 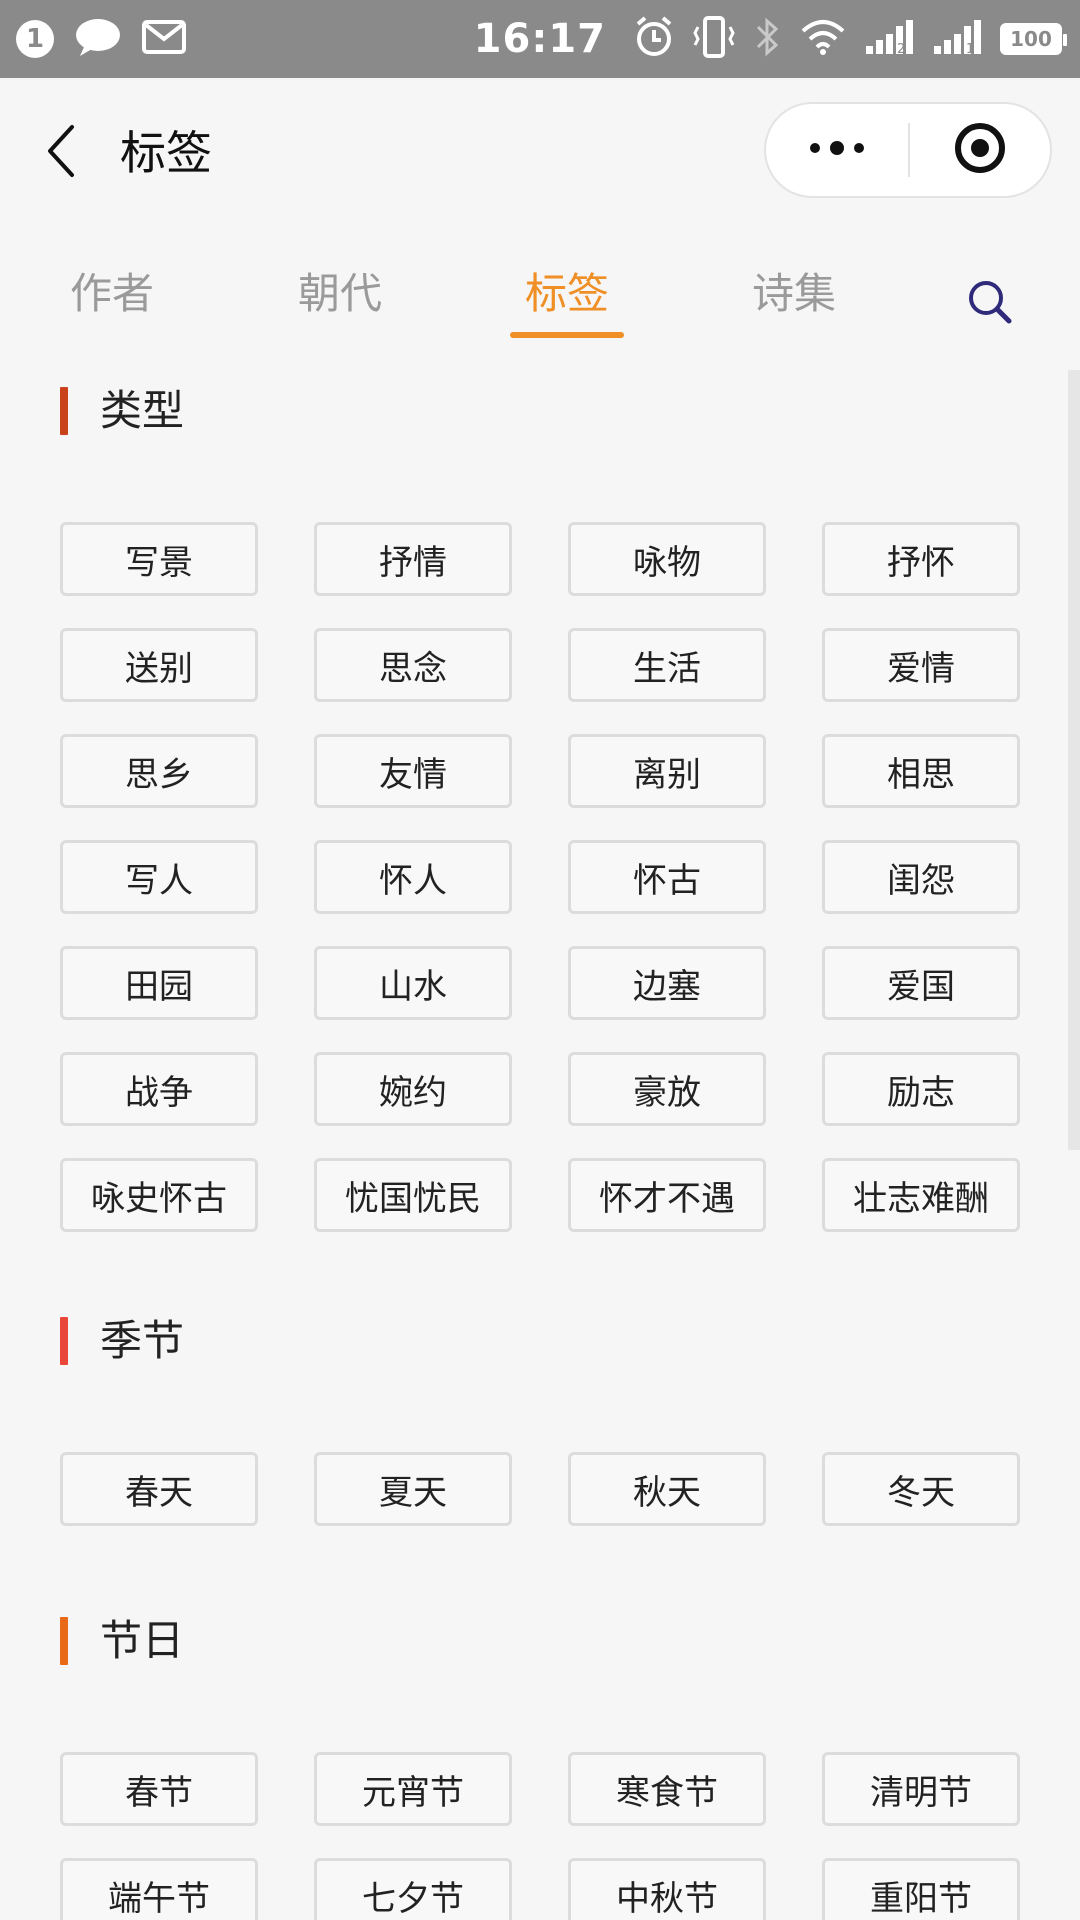 I want to click on tag-button: 端午节, so click(x=159, y=1889).